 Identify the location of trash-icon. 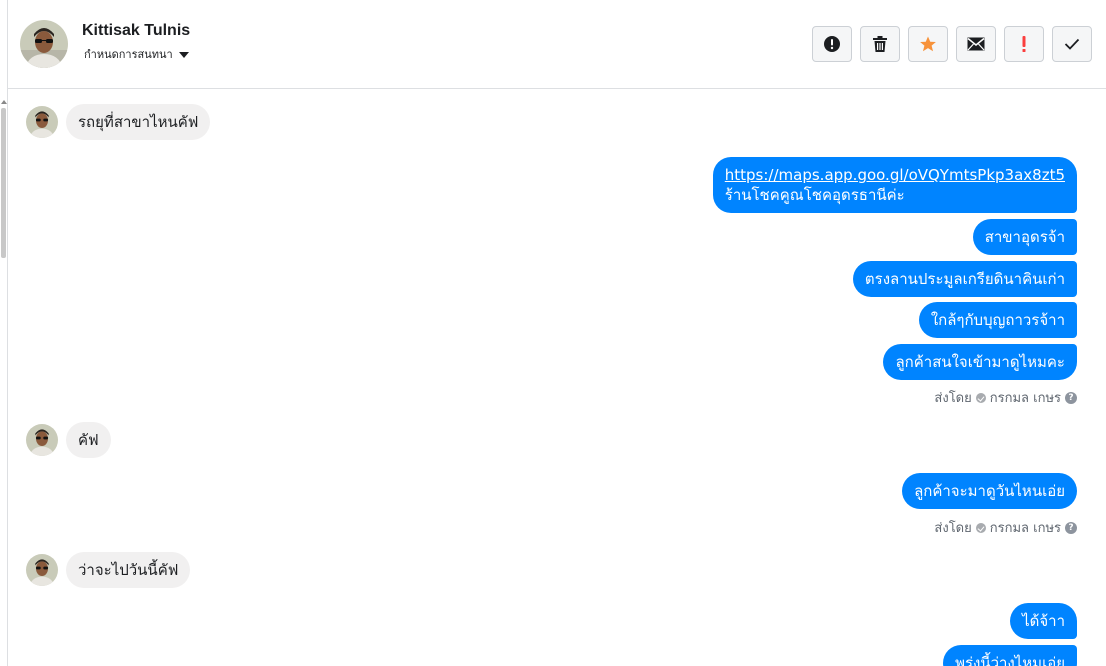
(880, 44).